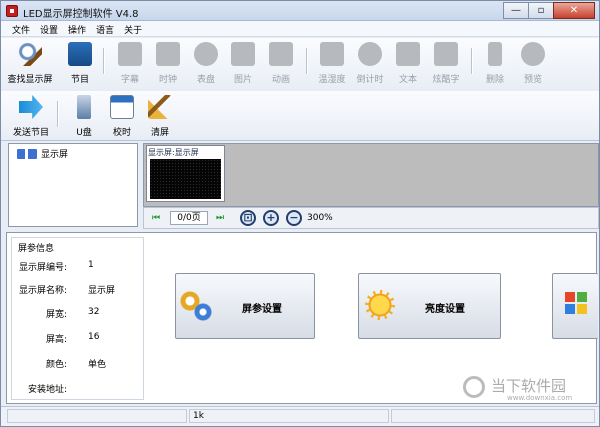 The image size is (600, 427). What do you see at coordinates (31, 107) in the screenshot?
I see `send-icon` at bounding box center [31, 107].